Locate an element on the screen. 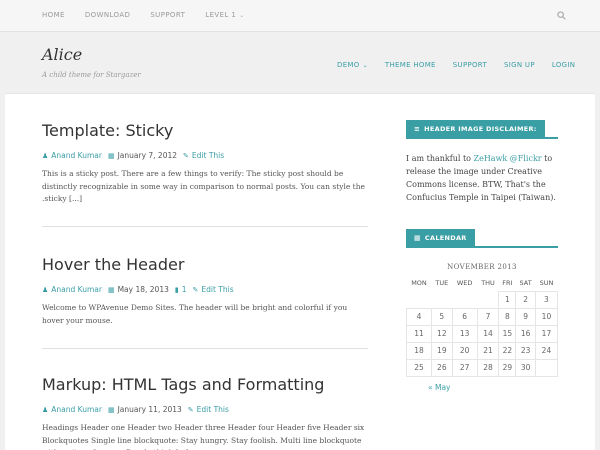 The height and width of the screenshot is (450, 600). top-nav-download: DOWNLOAD is located at coordinates (107, 15).